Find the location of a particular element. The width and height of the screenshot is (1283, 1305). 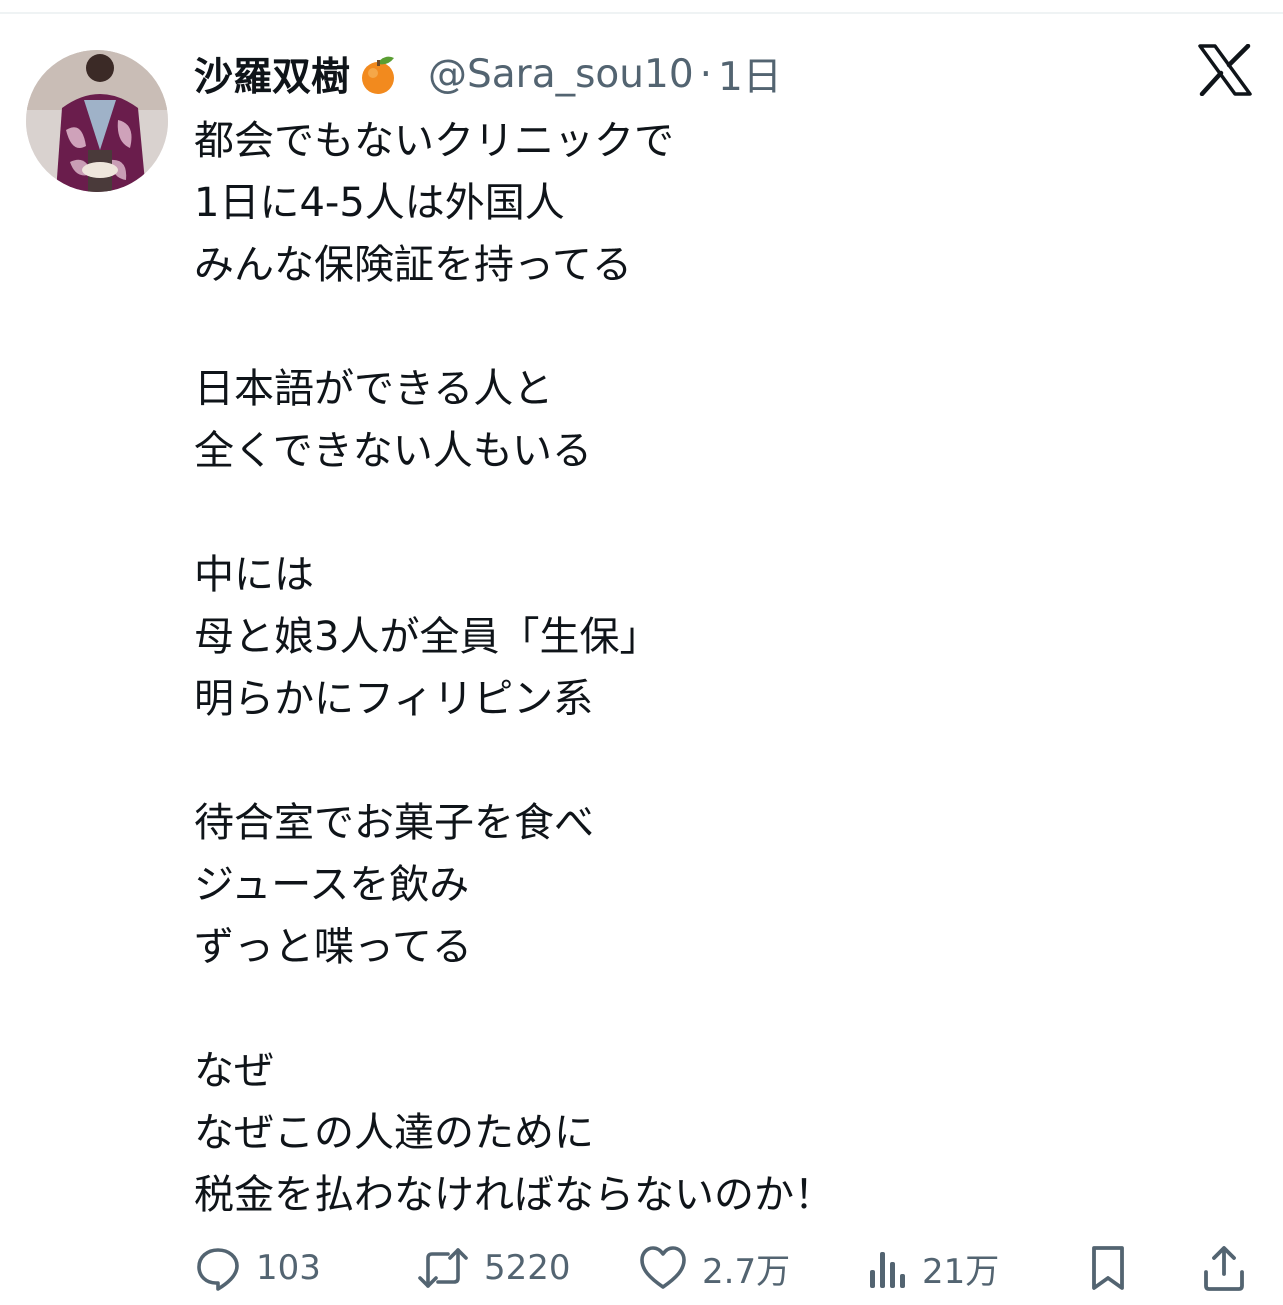

bookmark-button is located at coordinates (1108, 1268).